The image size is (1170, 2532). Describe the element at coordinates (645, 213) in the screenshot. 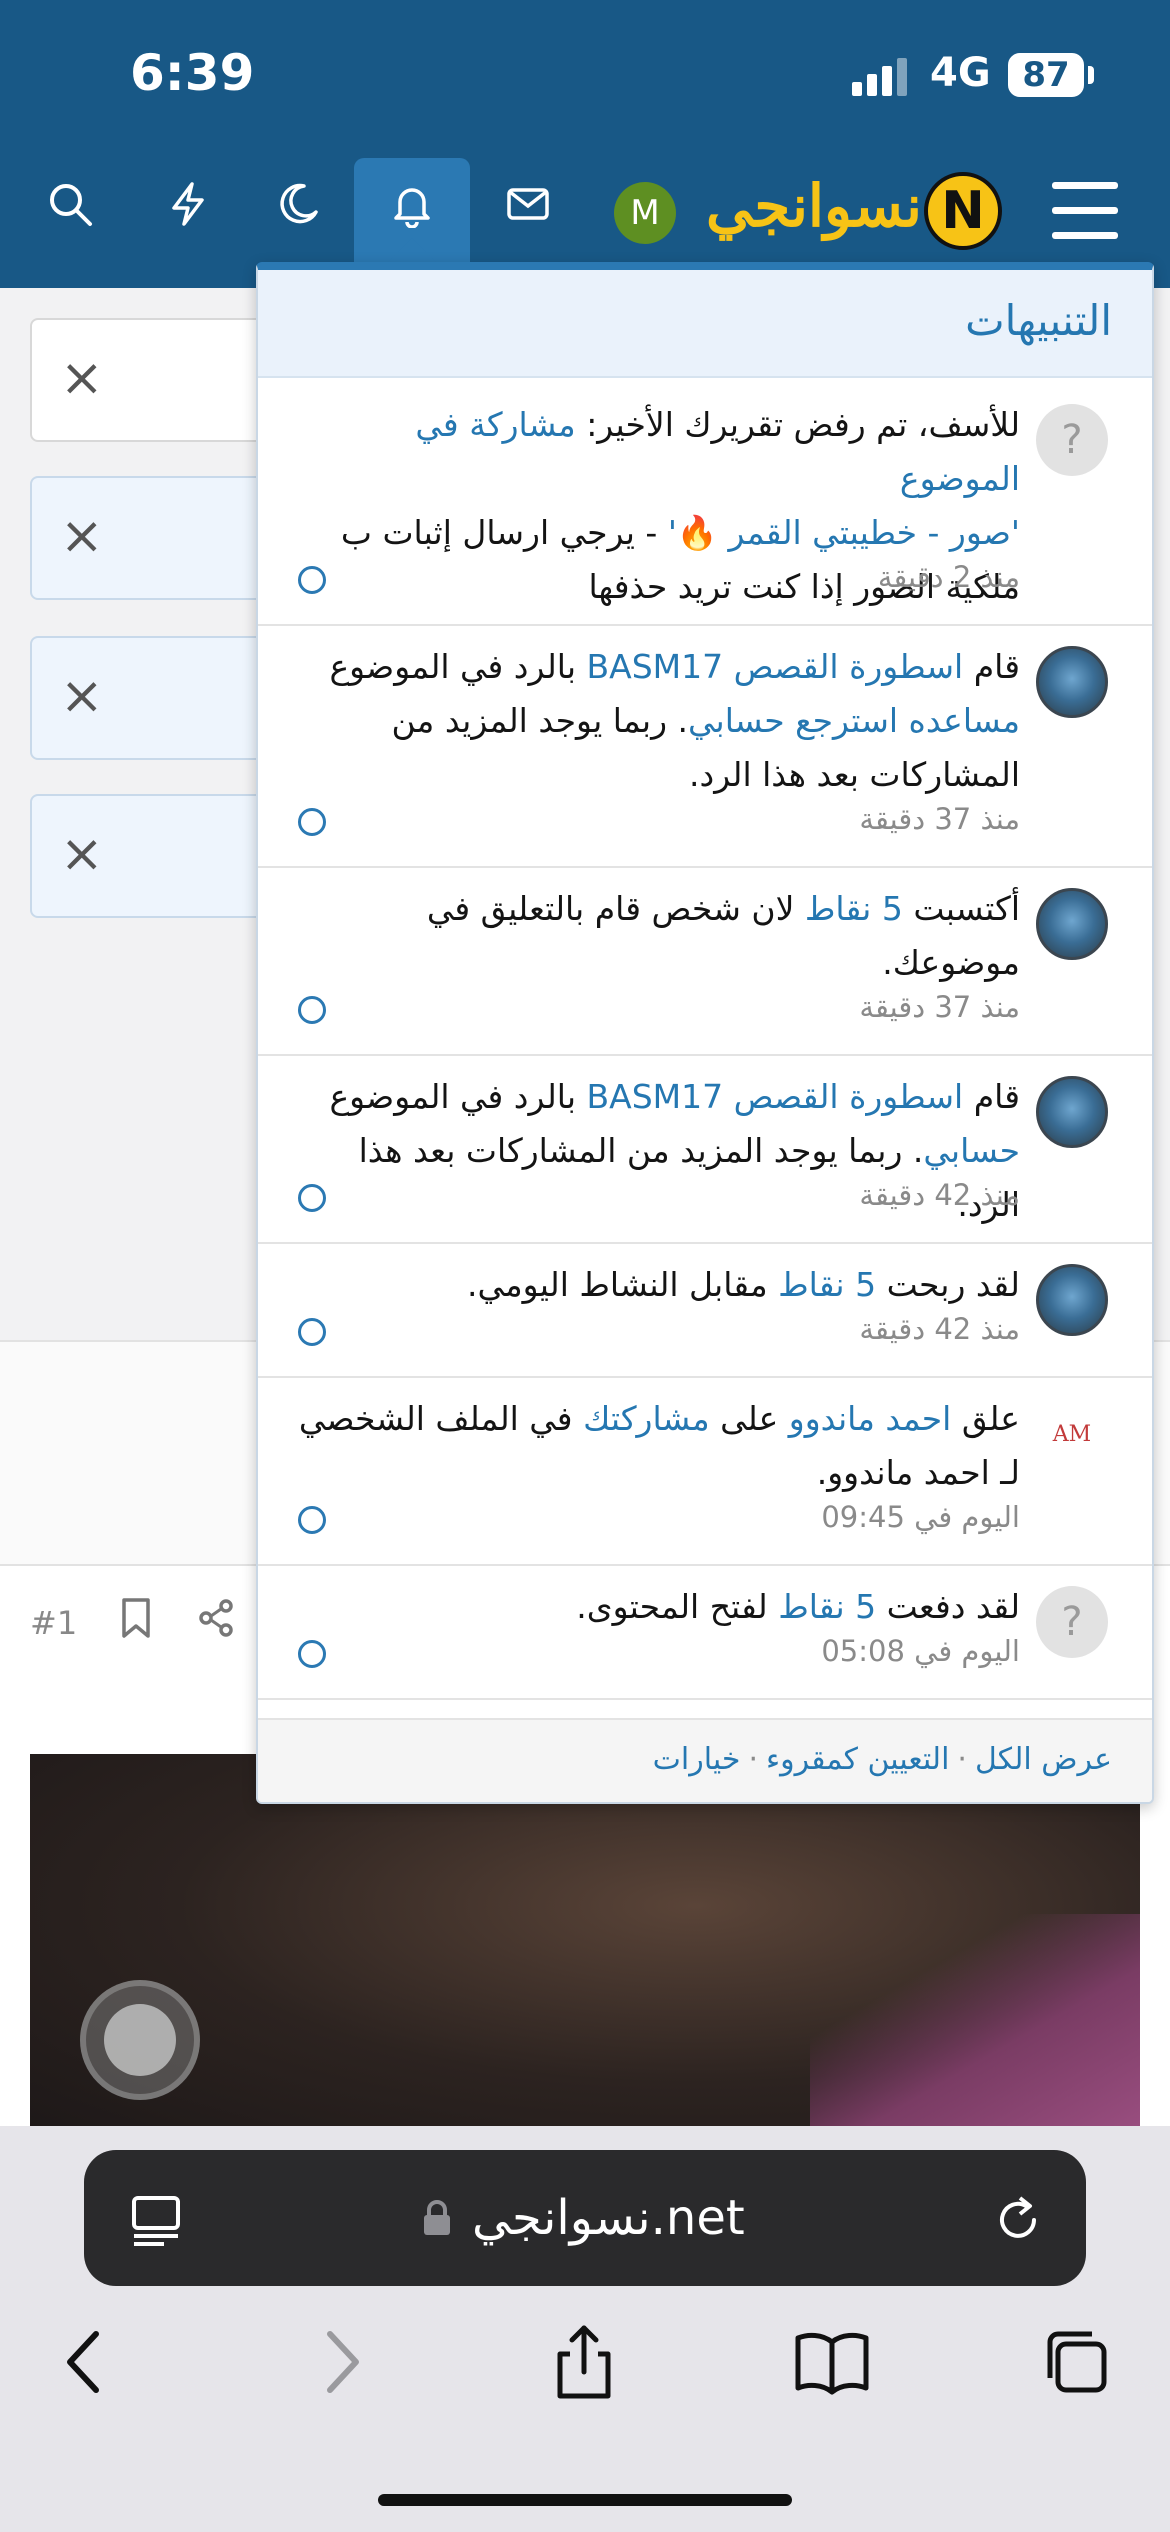

I see `user-avatar: M` at that location.